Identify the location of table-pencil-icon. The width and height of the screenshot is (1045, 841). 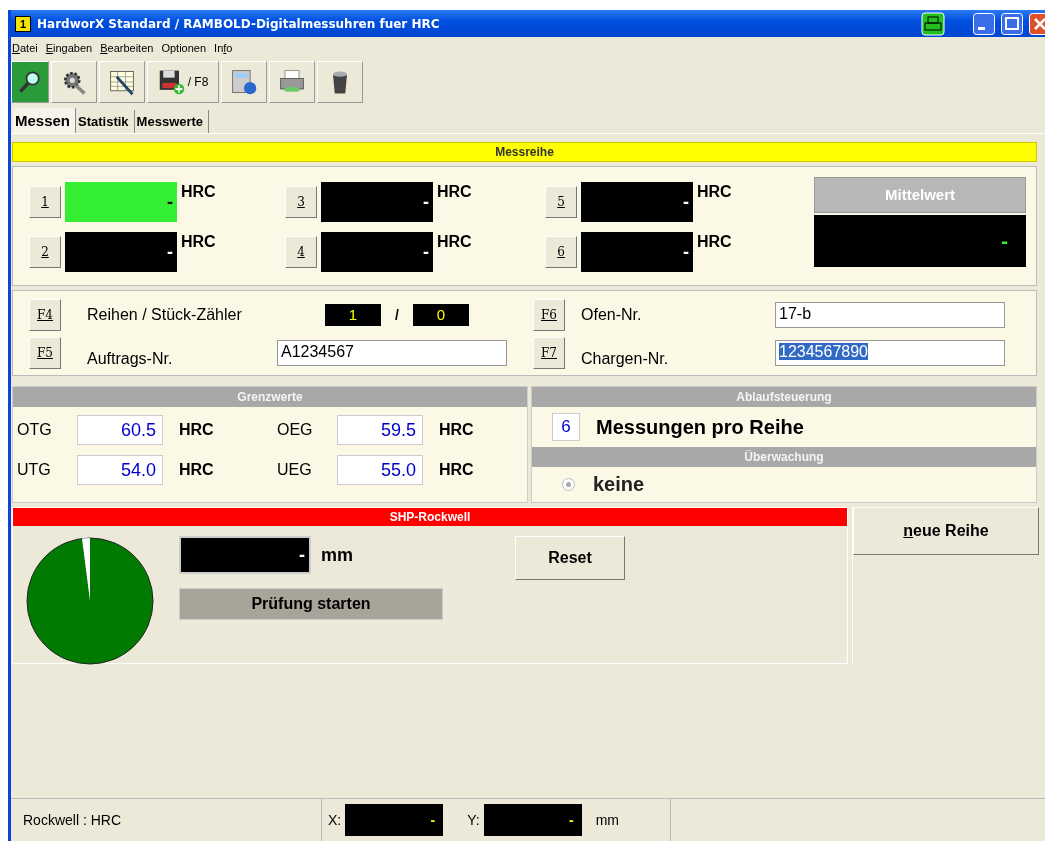
(122, 82).